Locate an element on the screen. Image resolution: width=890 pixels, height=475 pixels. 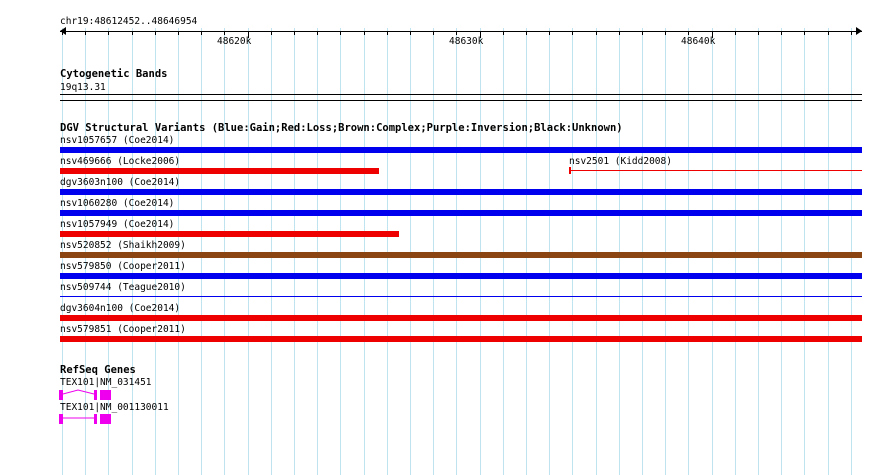
variant-label: nsv469666 (Locke2006) is located at coordinates (120, 161).